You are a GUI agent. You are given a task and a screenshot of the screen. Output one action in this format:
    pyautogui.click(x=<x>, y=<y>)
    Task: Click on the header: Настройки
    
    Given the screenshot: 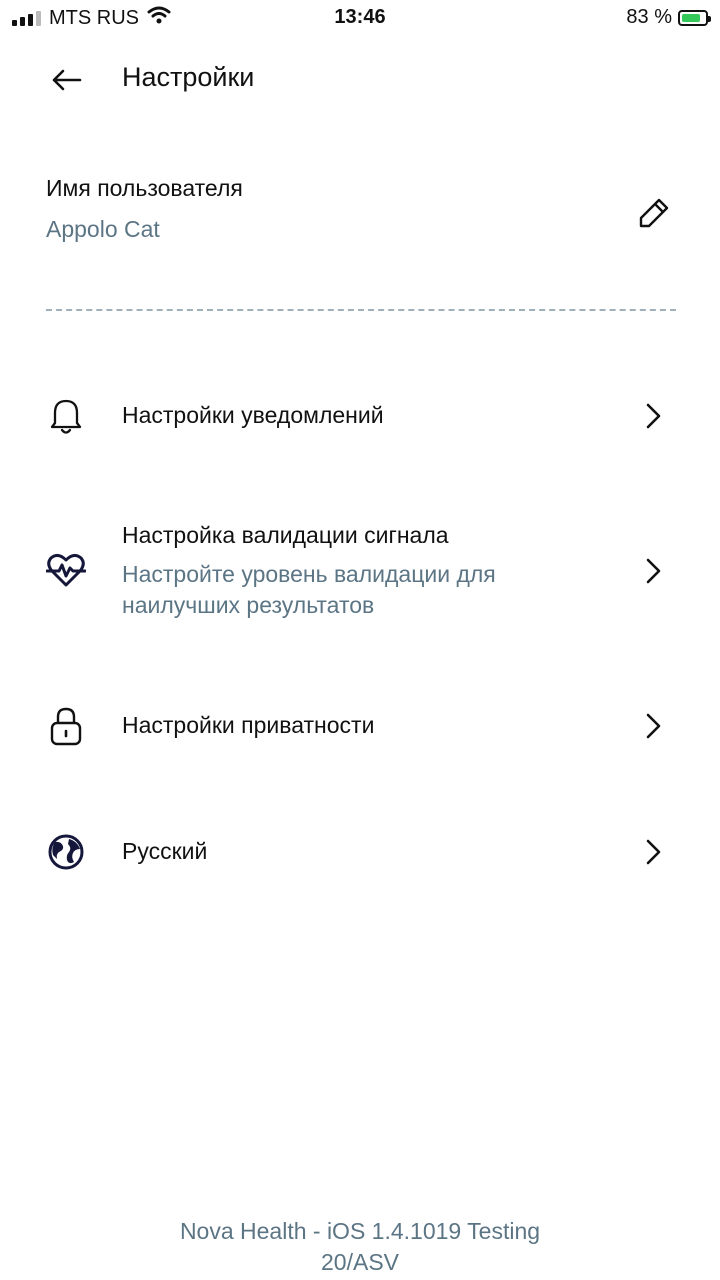 What is the action you would take?
    pyautogui.click(x=360, y=80)
    